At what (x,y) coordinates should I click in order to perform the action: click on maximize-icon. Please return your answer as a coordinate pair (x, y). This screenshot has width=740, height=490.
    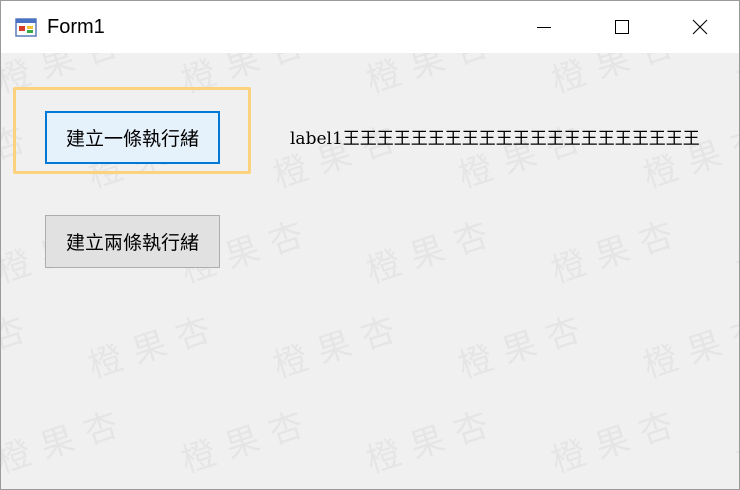
    Looking at the image, I should click on (622, 27).